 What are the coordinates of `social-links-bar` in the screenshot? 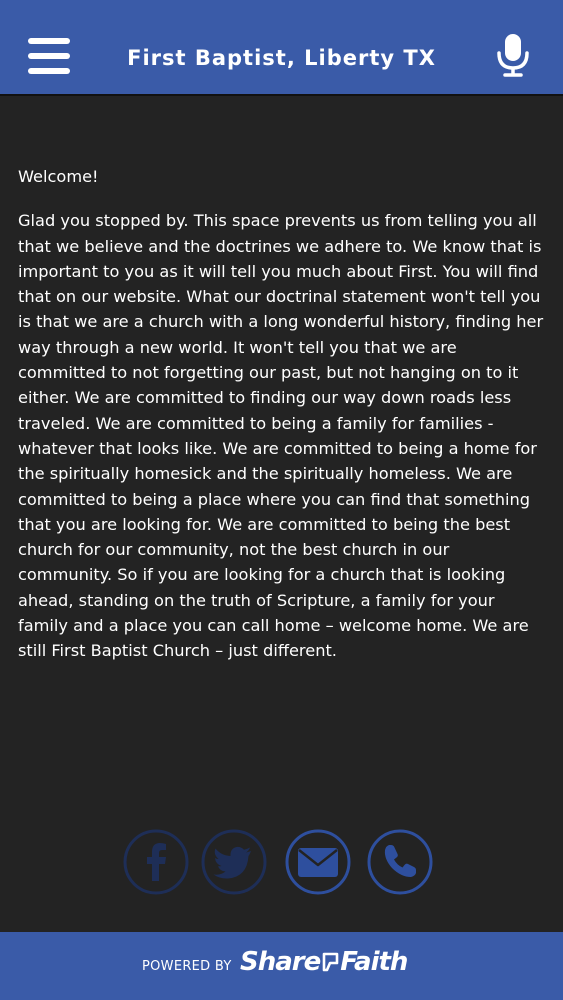 It's located at (281, 864).